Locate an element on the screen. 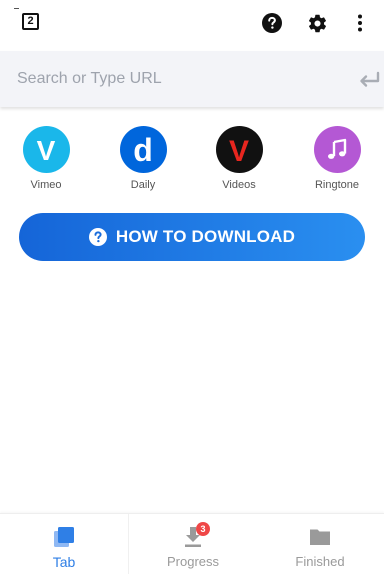  site-label: Vimeo is located at coordinates (46, 185).